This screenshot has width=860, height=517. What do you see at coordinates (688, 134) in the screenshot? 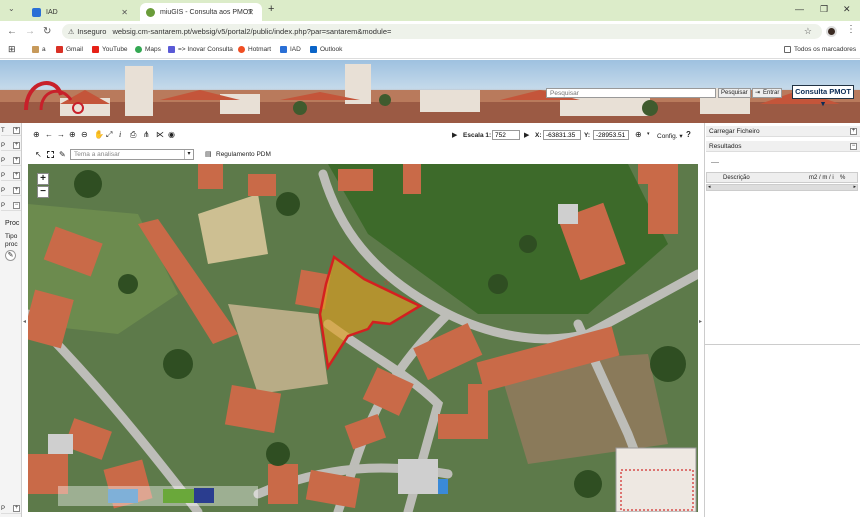
I see `help-button: ?` at bounding box center [688, 134].